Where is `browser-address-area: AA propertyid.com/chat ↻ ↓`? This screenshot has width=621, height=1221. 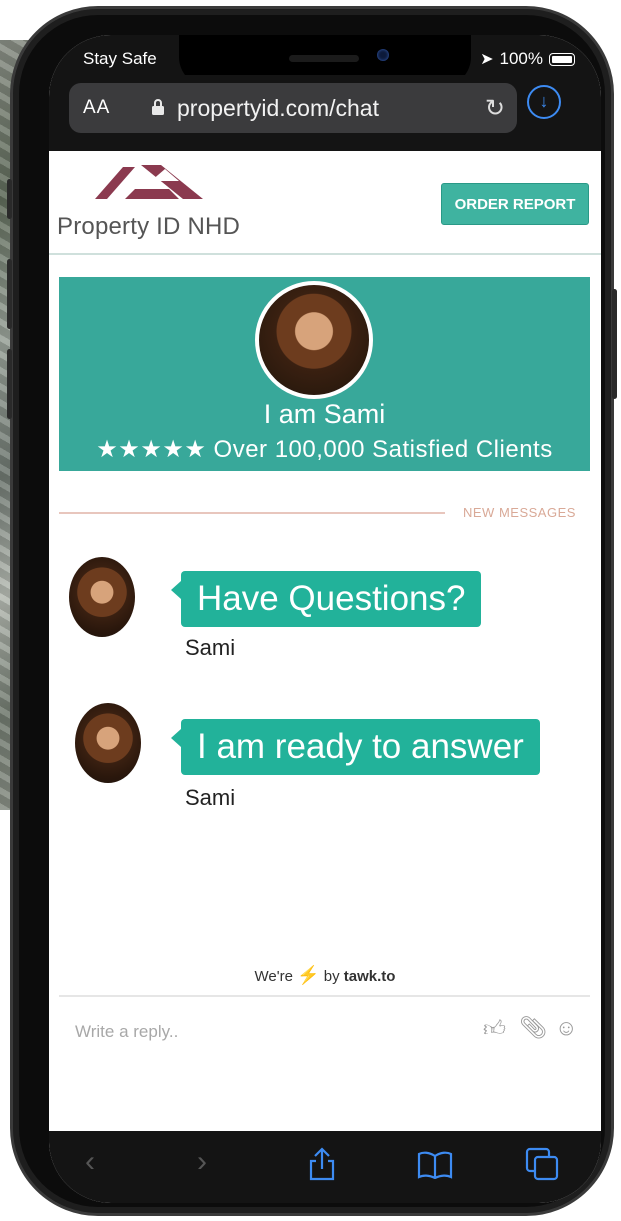 browser-address-area: AA propertyid.com/chat ↻ ↓ is located at coordinates (325, 113).